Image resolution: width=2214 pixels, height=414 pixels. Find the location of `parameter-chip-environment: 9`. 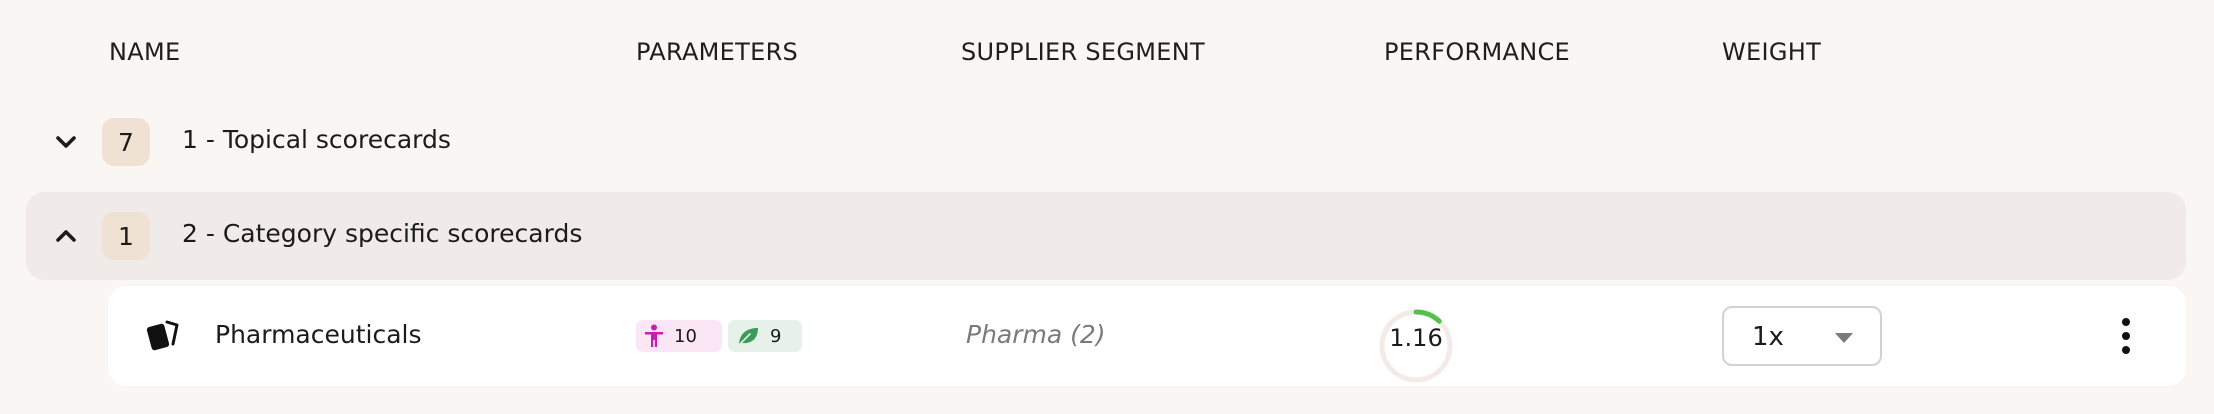

parameter-chip-environment: 9 is located at coordinates (765, 336).